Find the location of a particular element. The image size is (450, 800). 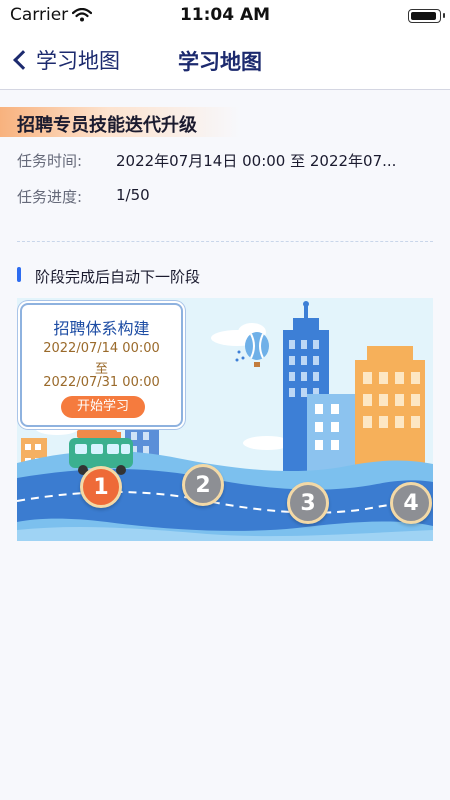

stage-node-3: 3 is located at coordinates (308, 503).